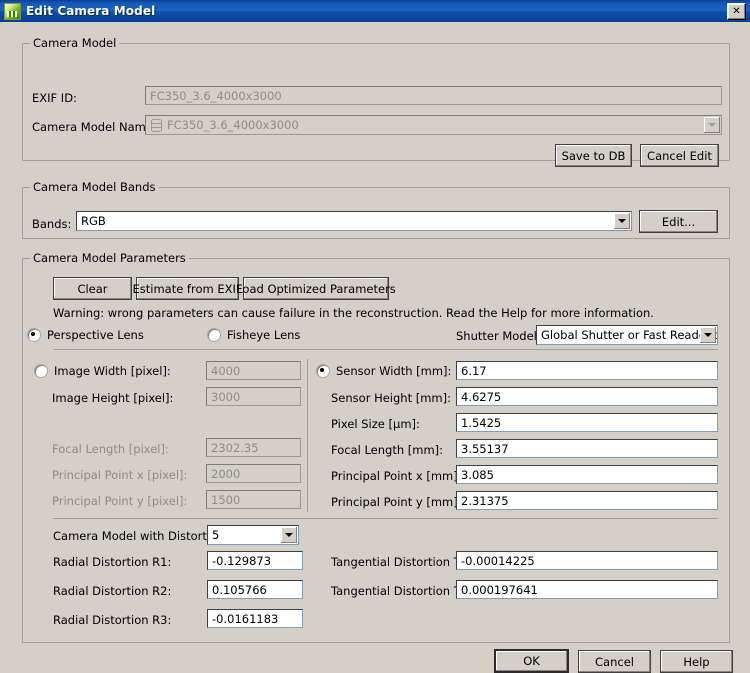  I want to click on image-width-label: Image Width [pixel]:, so click(112, 371).